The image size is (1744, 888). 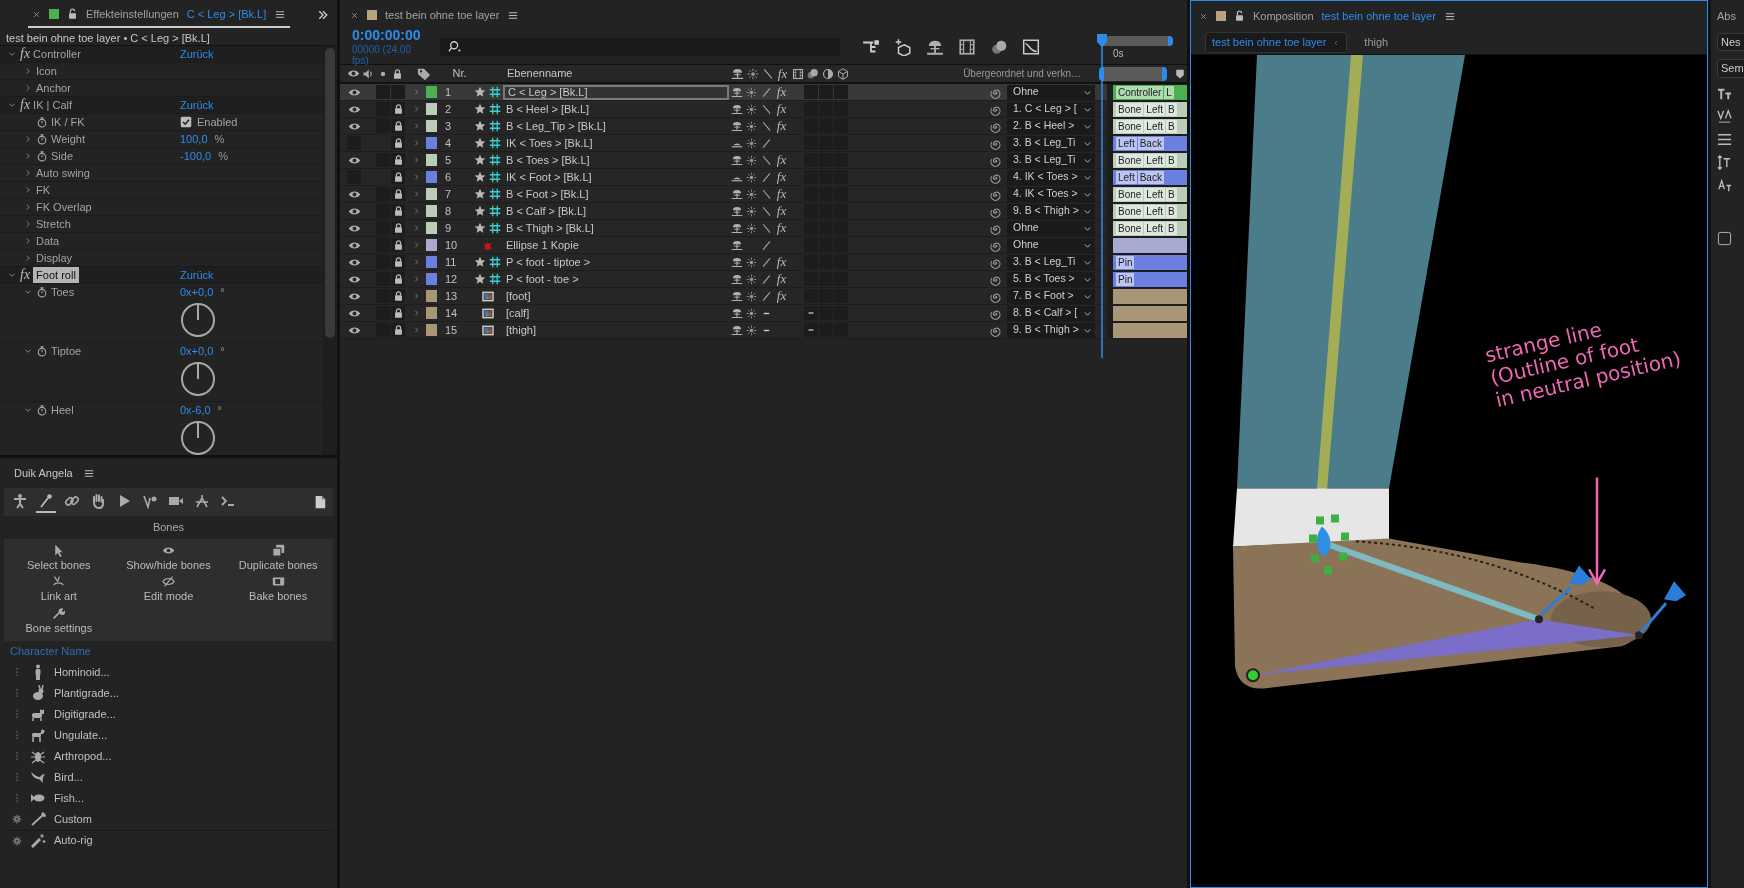 I want to click on layer-name: Ellipse 1 Kopie, so click(x=616, y=245).